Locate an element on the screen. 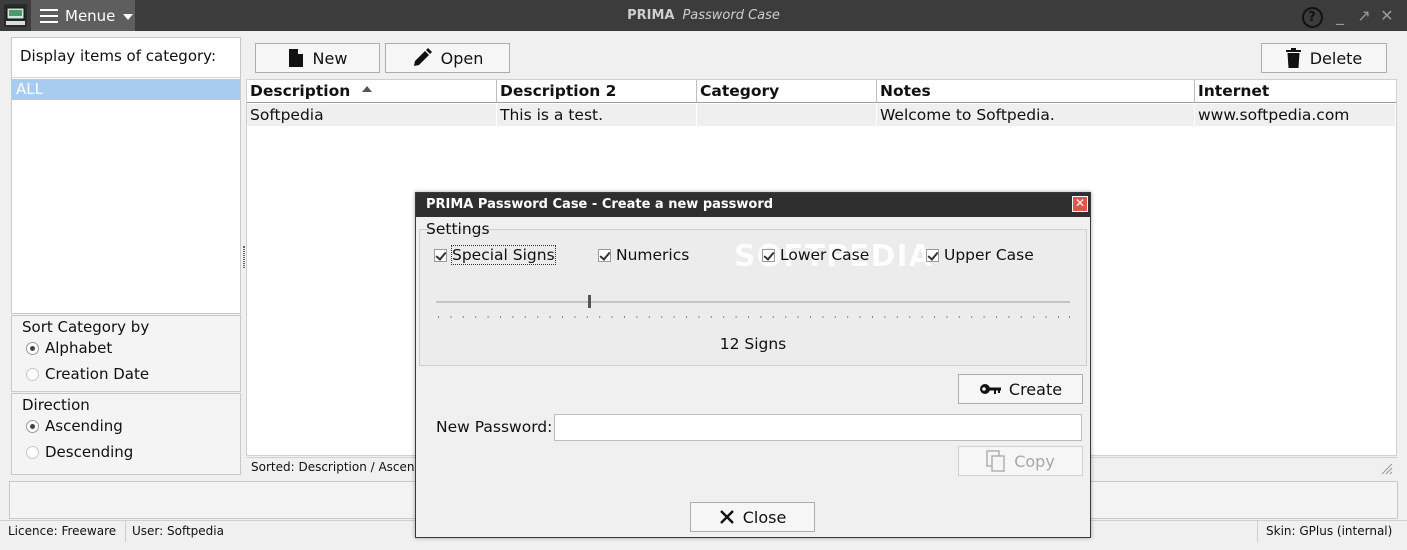 The width and height of the screenshot is (1407, 550). cell-internet: www.softpedia.com is located at coordinates (1295, 115).